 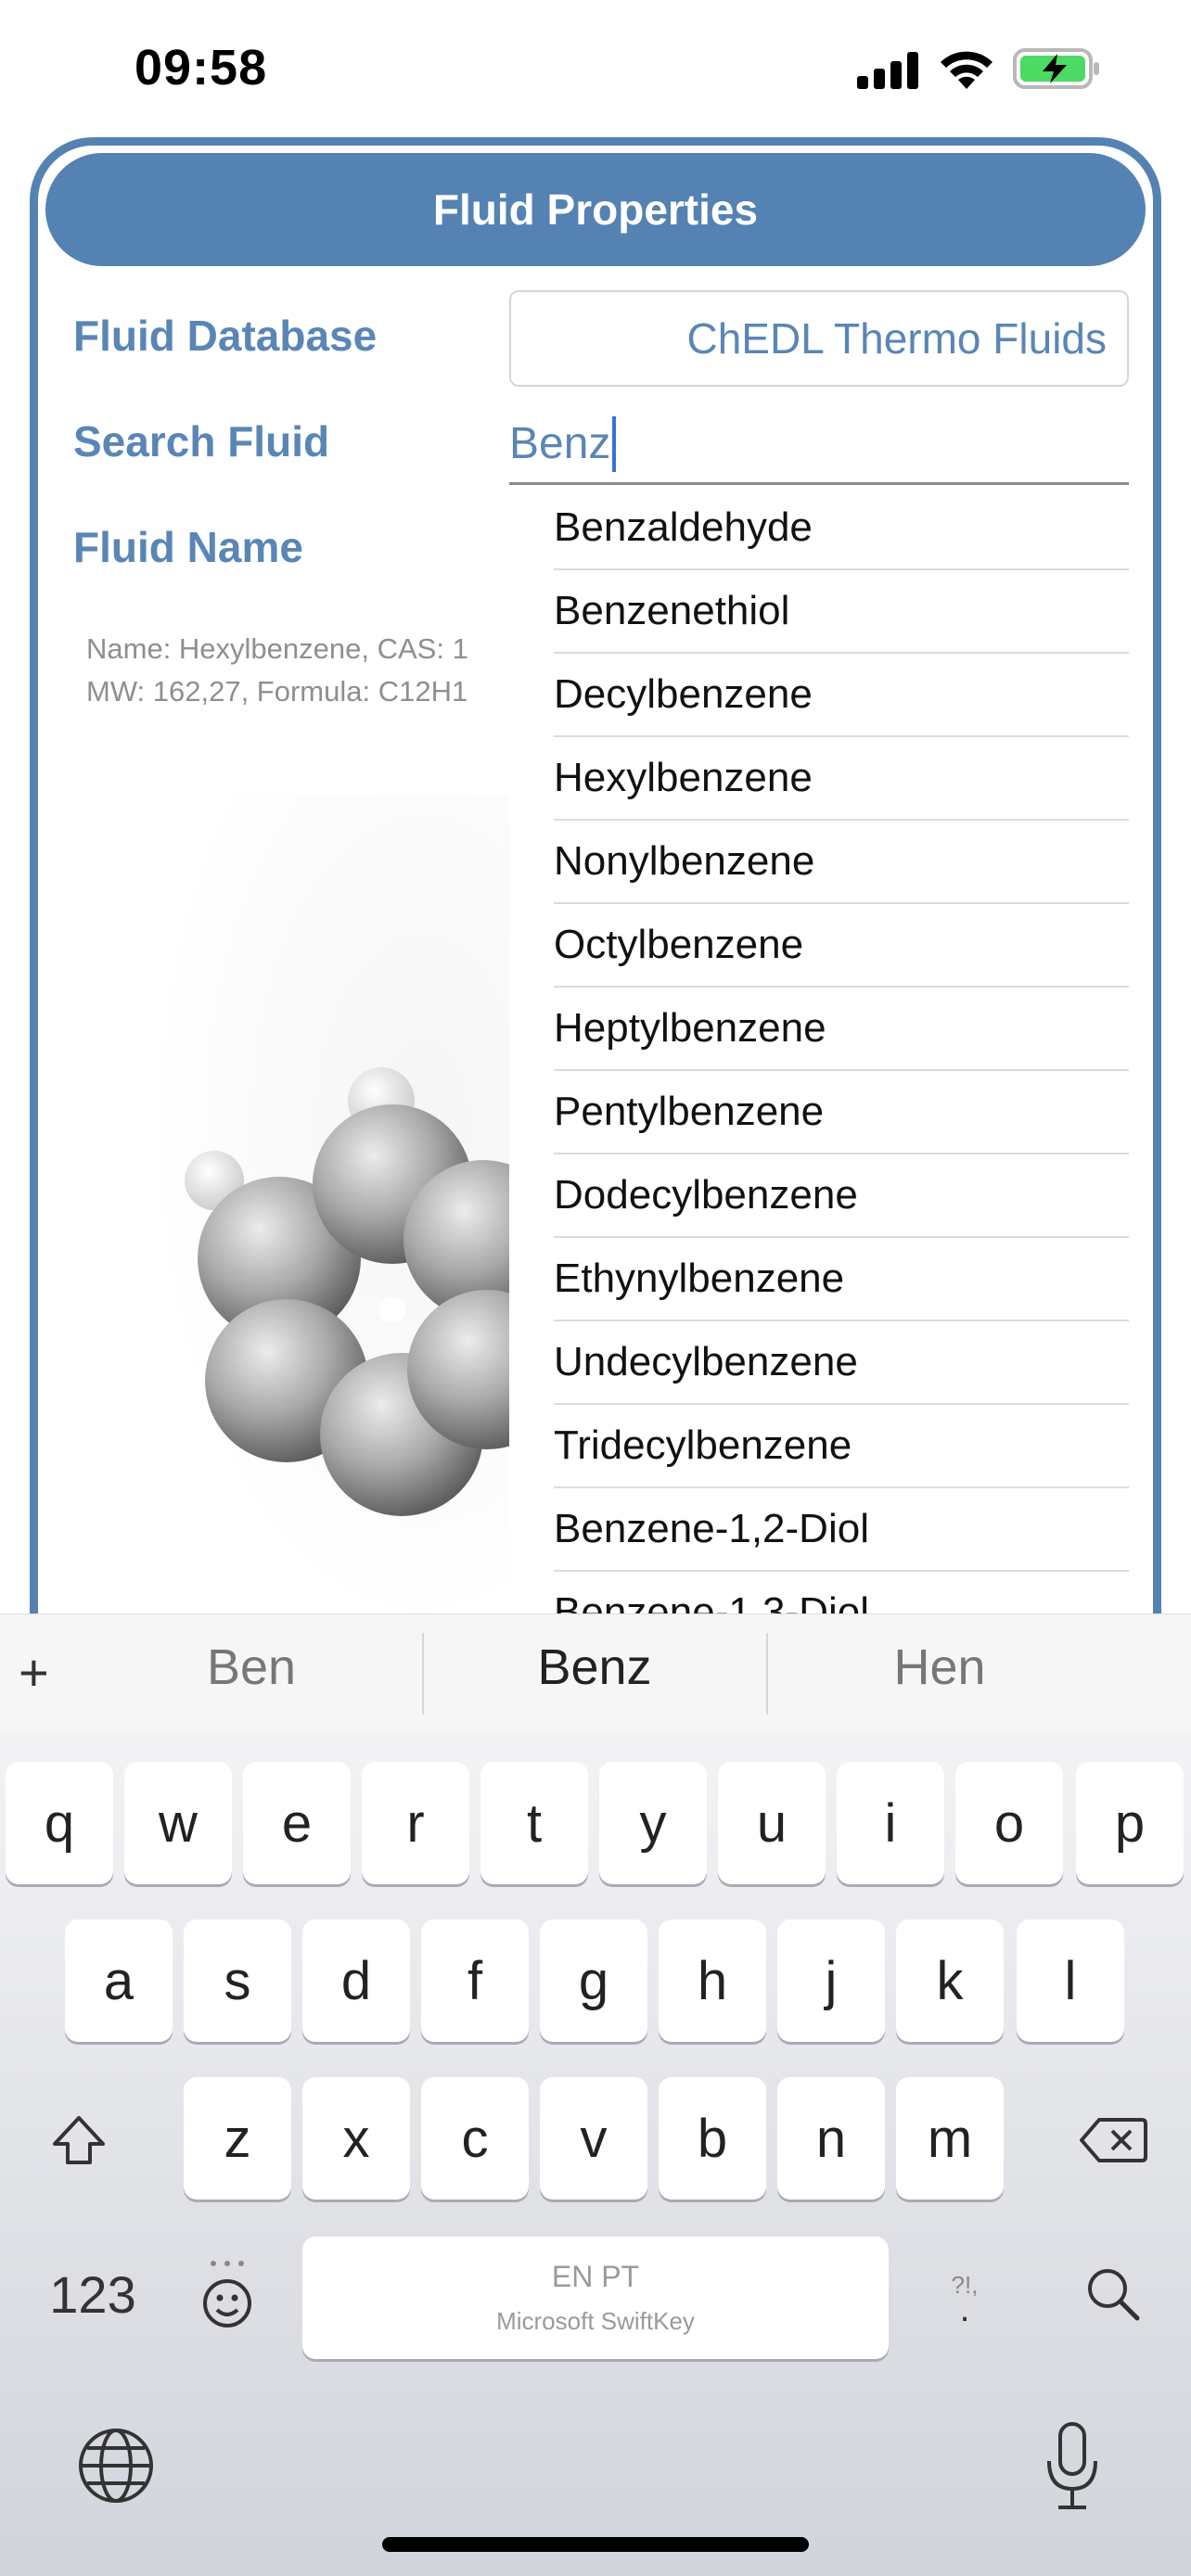 I want to click on dropdown-item: Heptylbenzene, so click(x=842, y=1029).